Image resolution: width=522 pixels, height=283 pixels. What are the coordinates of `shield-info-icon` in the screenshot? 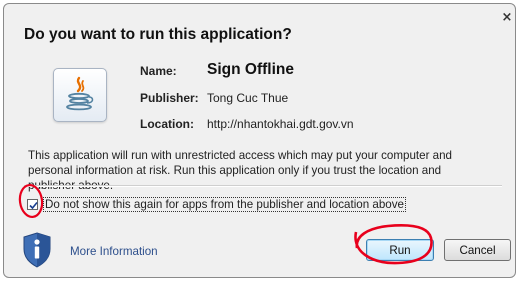 It's located at (37, 250).